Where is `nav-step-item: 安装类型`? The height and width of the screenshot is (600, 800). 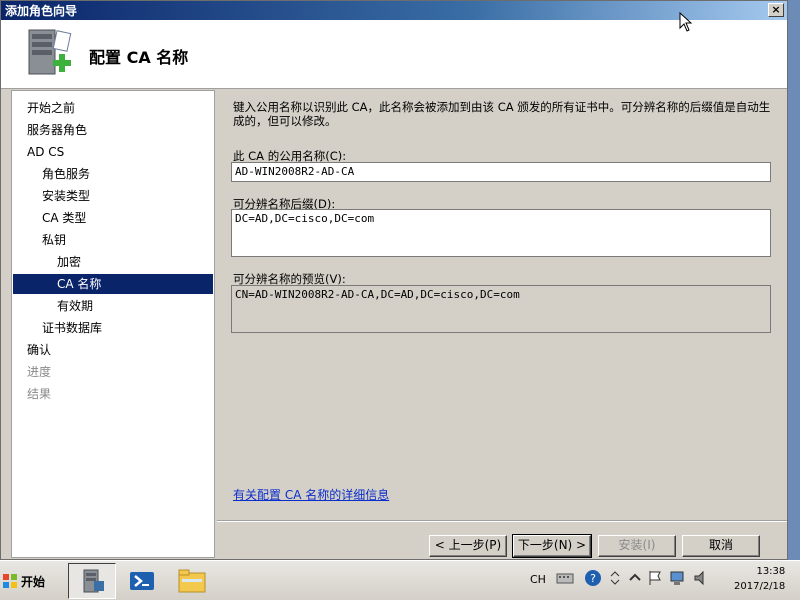 nav-step-item: 安装类型 is located at coordinates (113, 196).